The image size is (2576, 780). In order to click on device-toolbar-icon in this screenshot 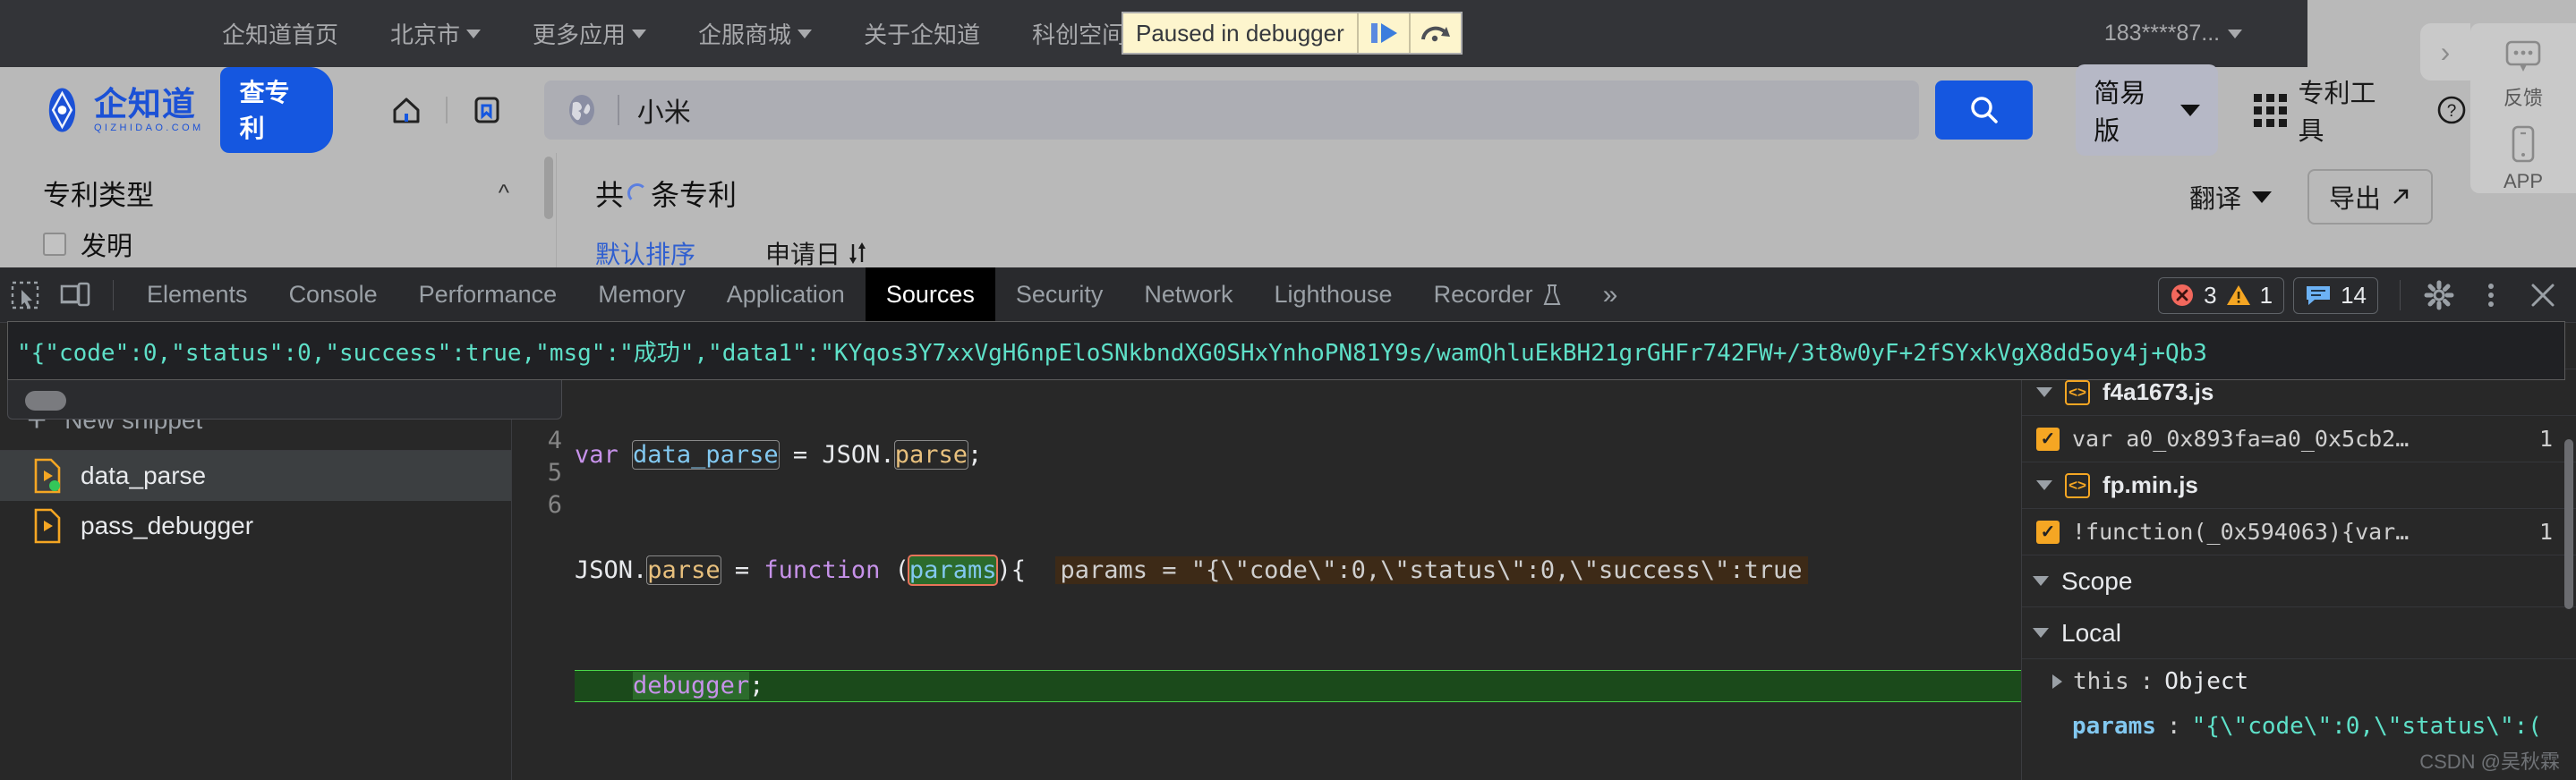, I will do `click(75, 295)`.